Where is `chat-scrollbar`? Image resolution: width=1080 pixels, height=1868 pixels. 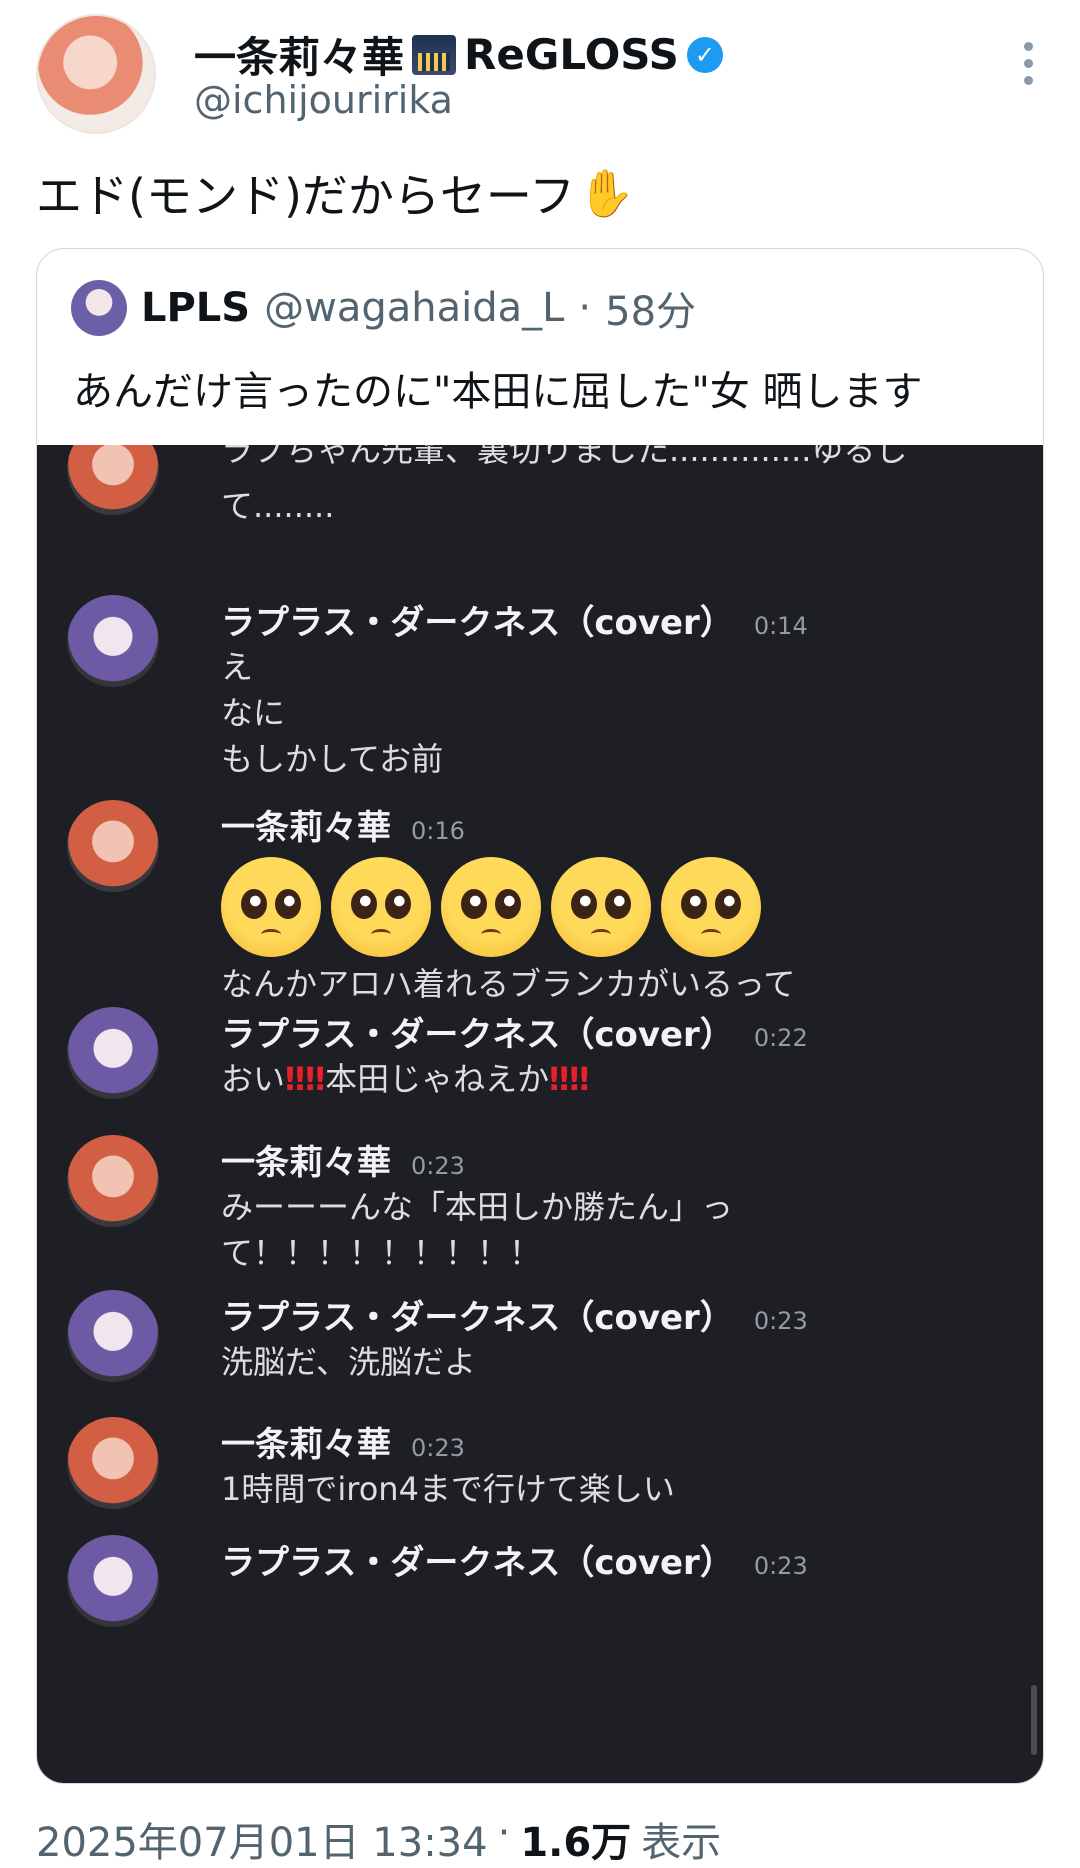
chat-scrollbar is located at coordinates (1034, 1720).